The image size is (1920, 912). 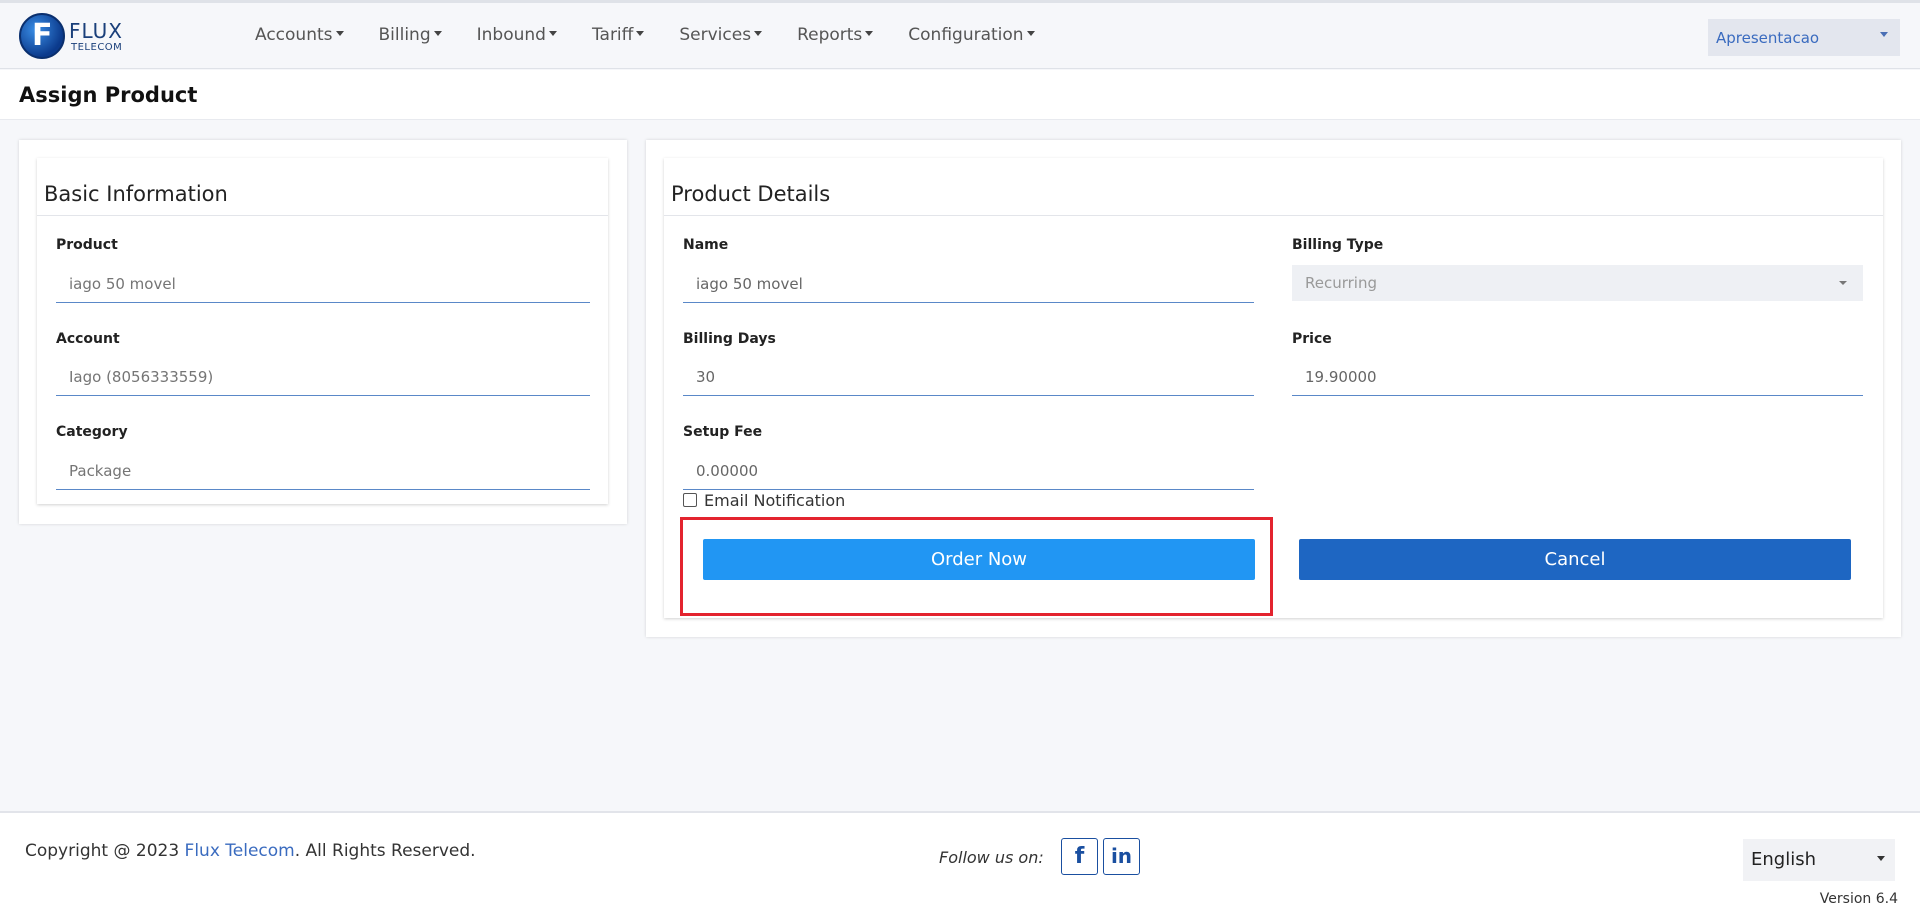 I want to click on name-input, so click(x=968, y=284).